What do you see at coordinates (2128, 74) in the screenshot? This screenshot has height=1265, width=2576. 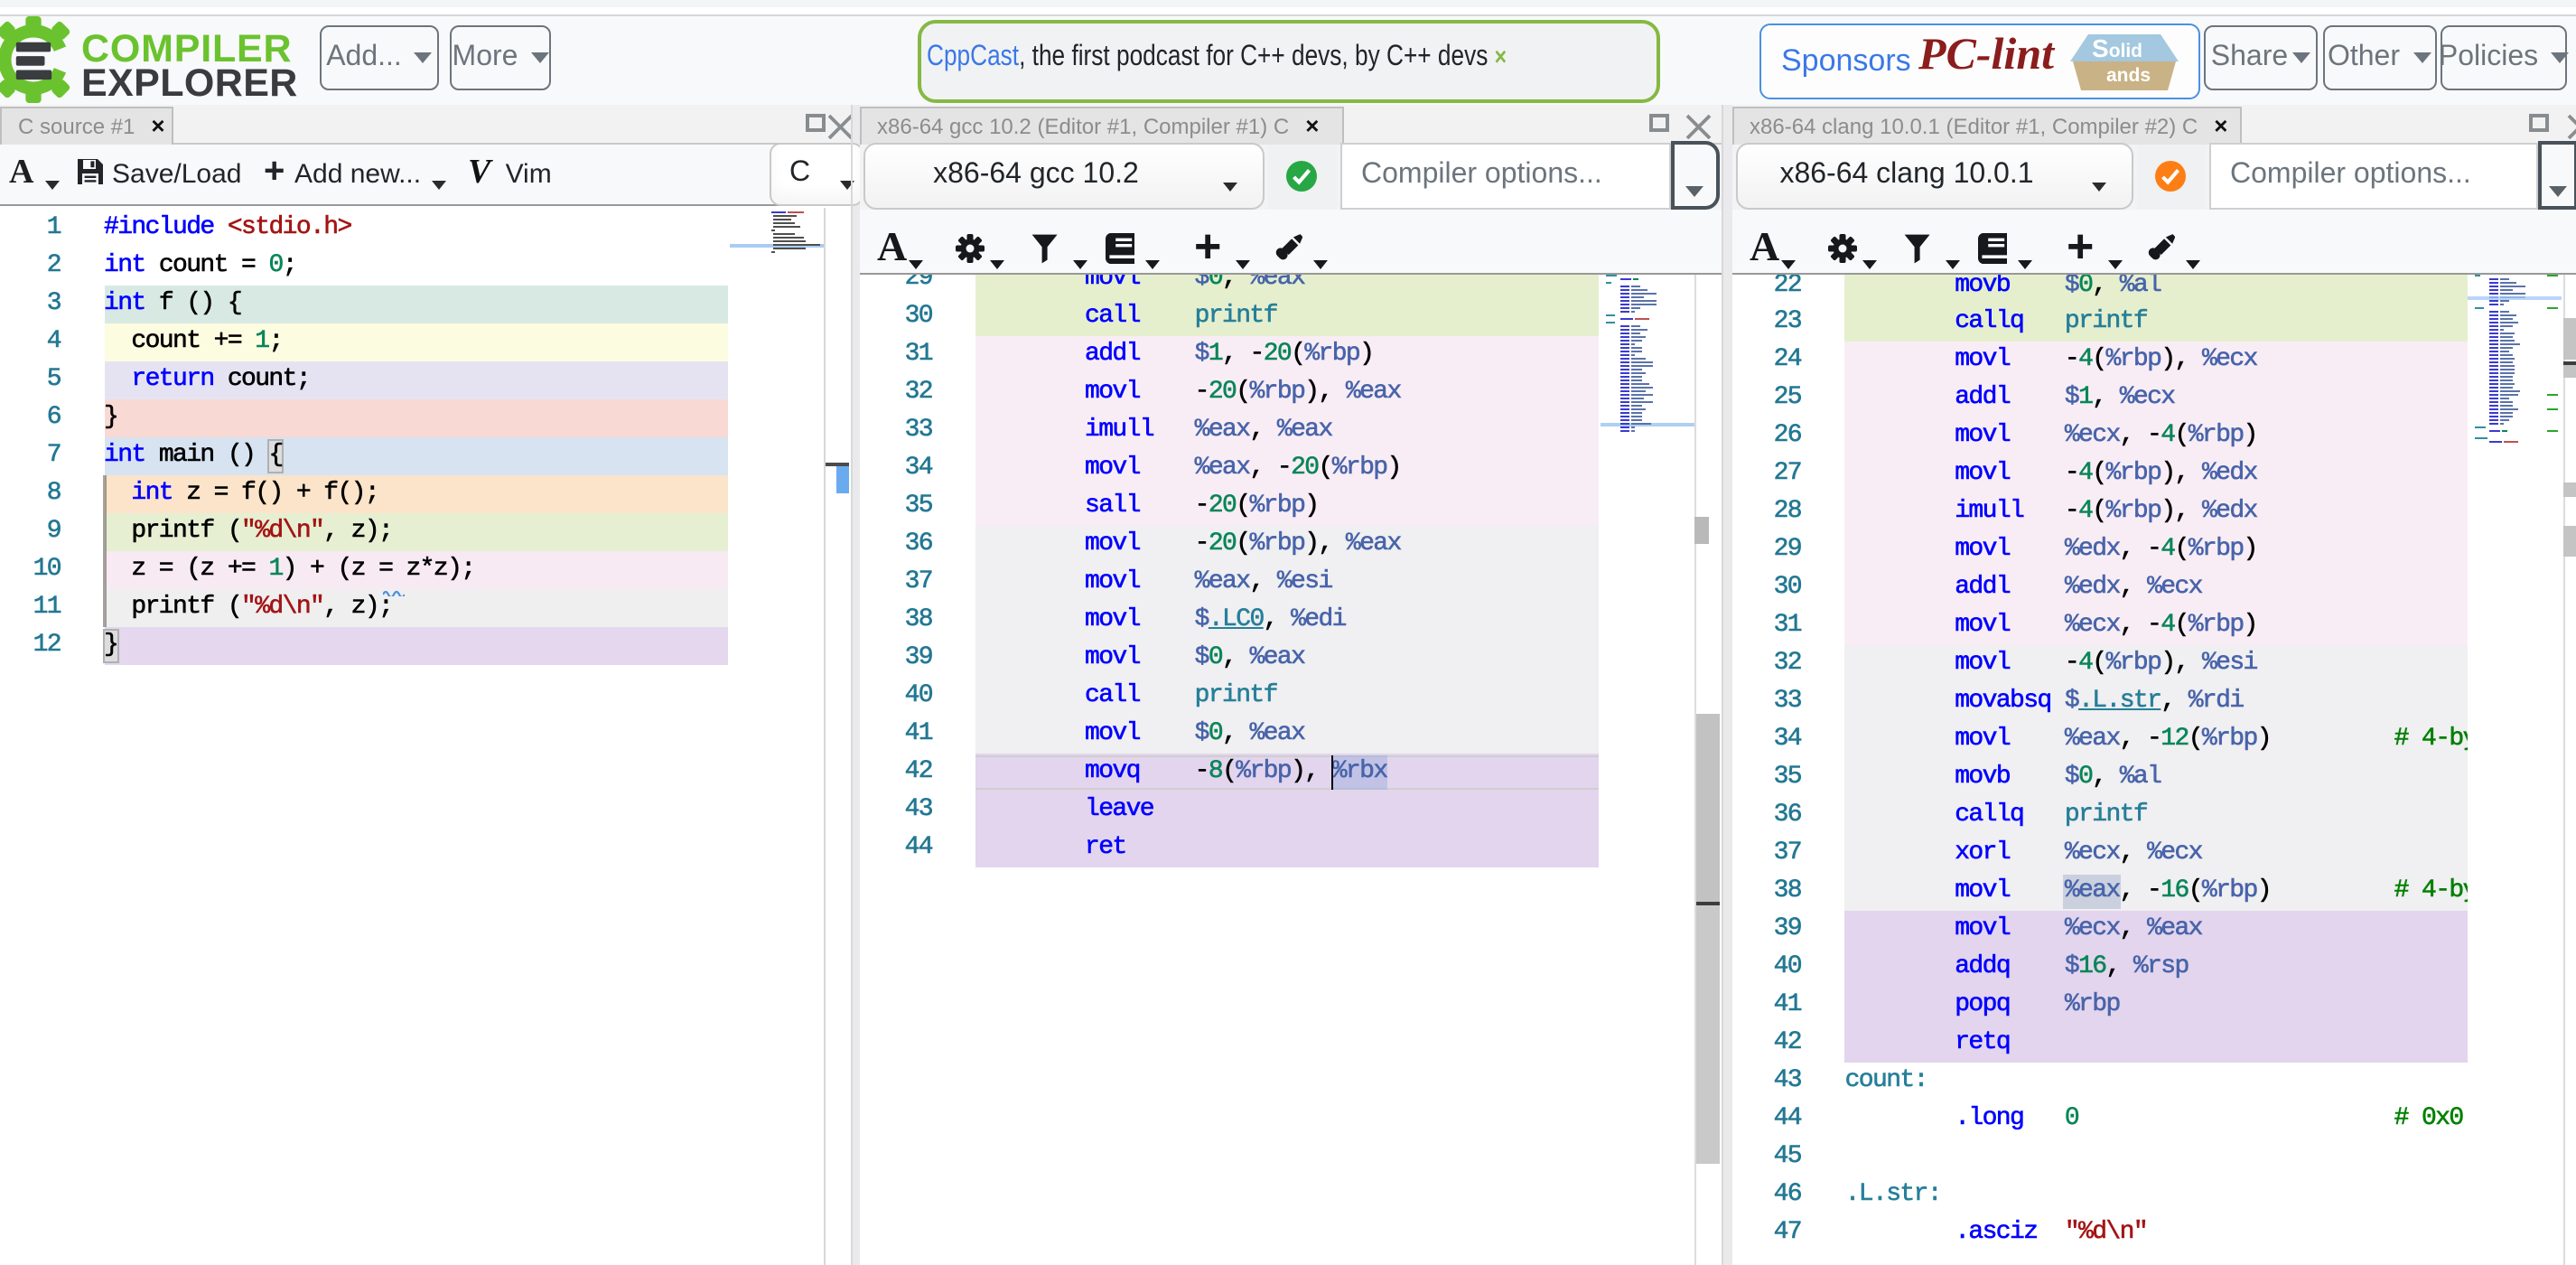 I see `svg-text: ands` at bounding box center [2128, 74].